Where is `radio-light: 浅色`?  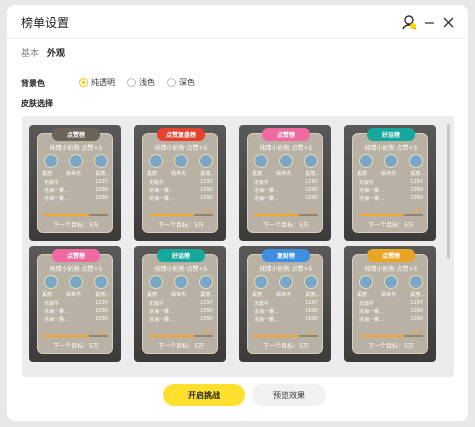
radio-light: 浅色 is located at coordinates (141, 82).